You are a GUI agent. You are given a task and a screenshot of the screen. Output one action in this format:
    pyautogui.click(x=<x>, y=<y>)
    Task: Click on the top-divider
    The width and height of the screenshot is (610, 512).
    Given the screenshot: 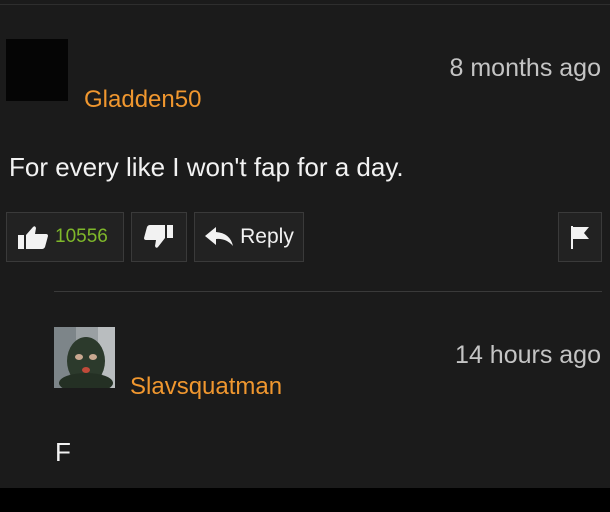 What is the action you would take?
    pyautogui.click(x=305, y=4)
    